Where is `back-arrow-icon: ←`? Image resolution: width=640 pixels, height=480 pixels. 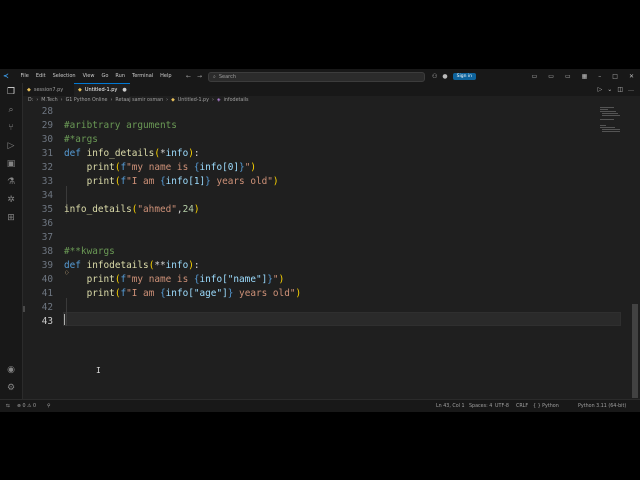 back-arrow-icon: ← is located at coordinates (188, 76).